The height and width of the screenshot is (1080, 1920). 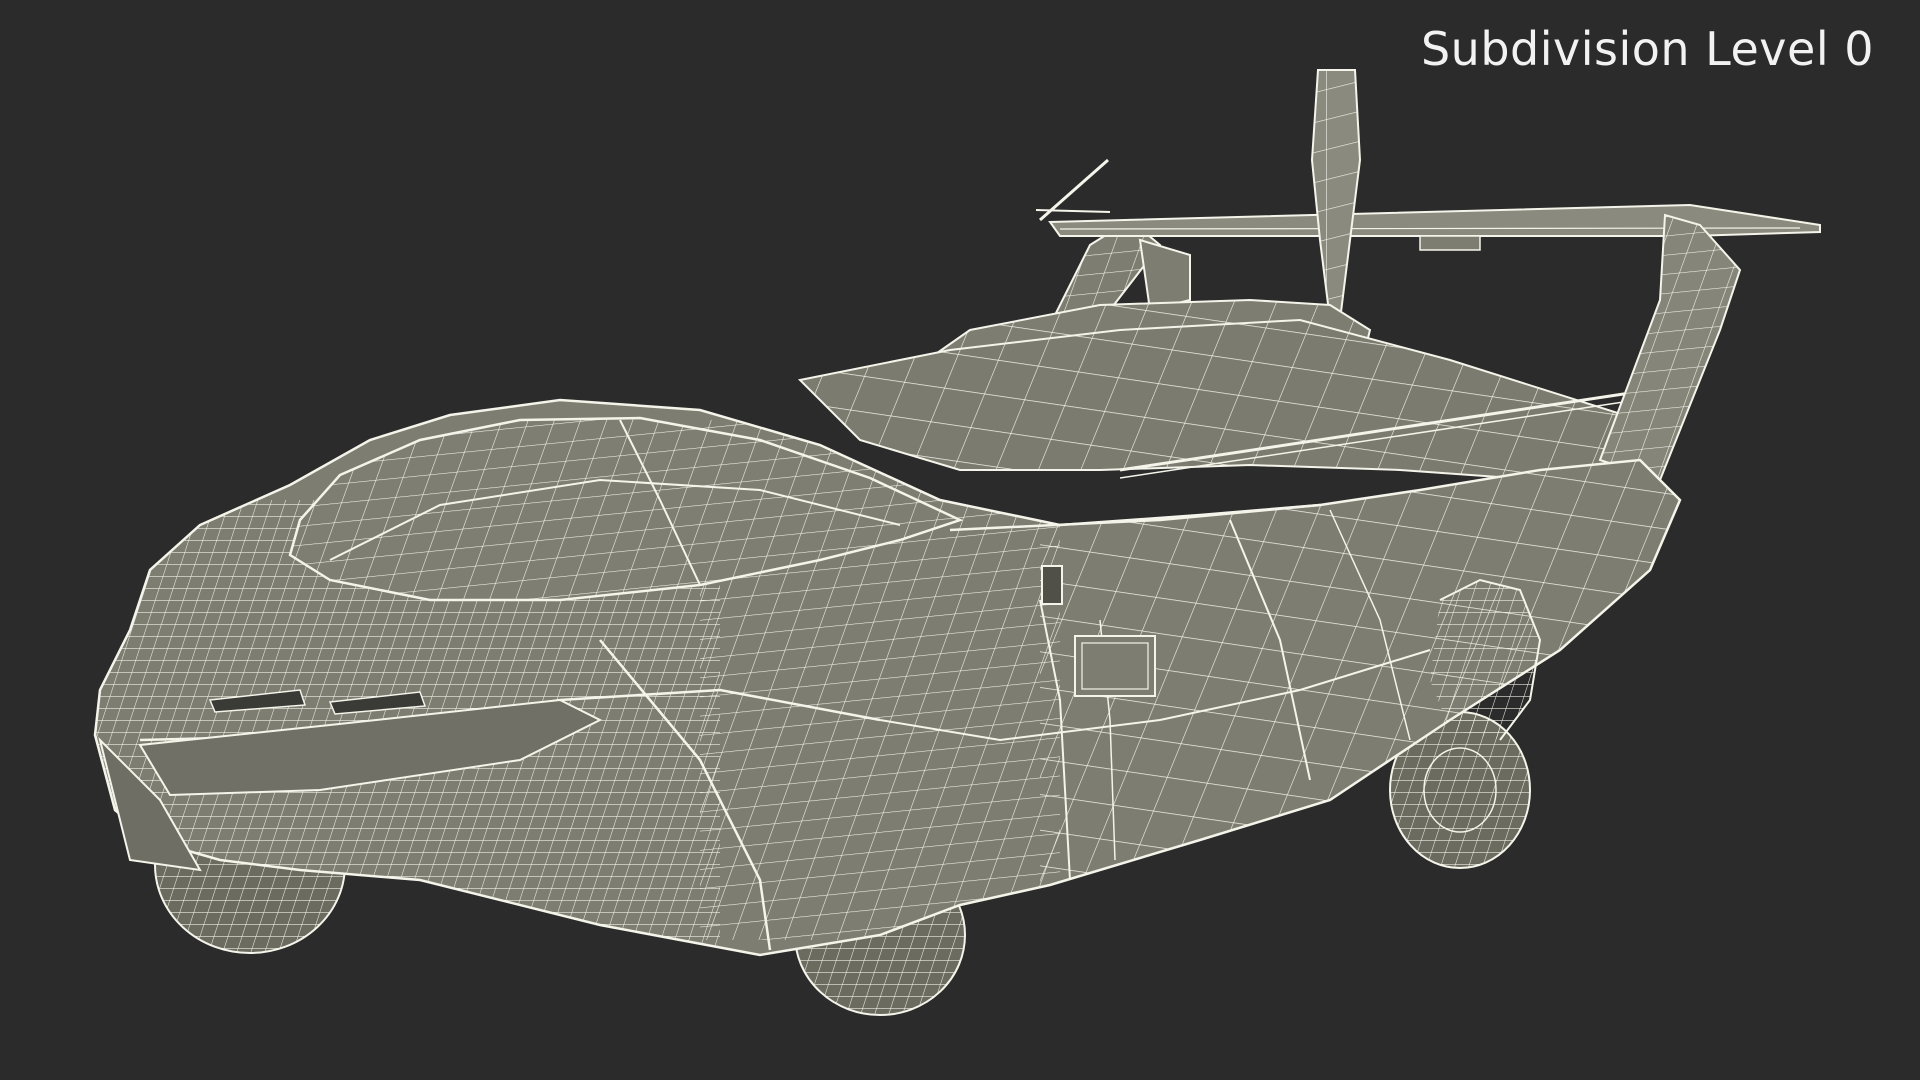 I want to click on rear-deck, so click(x=1225, y=400).